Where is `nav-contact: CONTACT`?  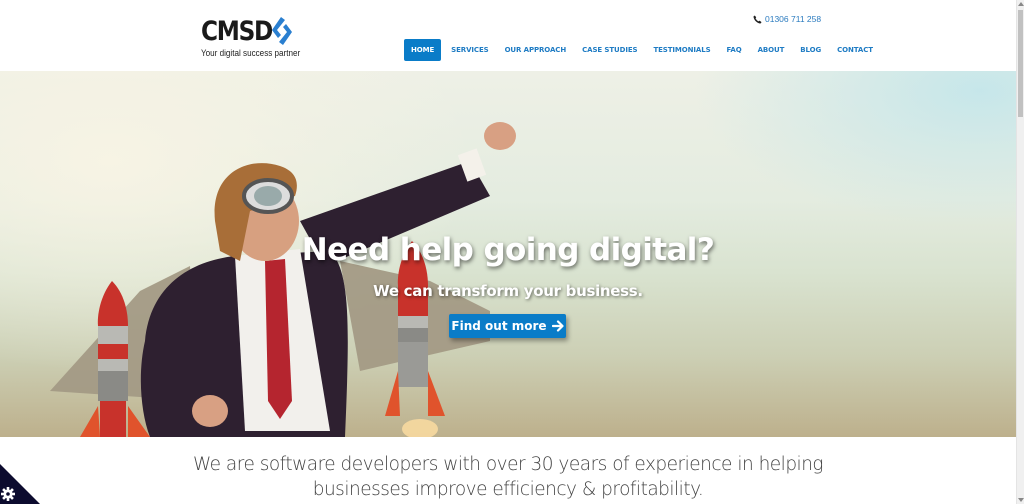 nav-contact: CONTACT is located at coordinates (855, 50).